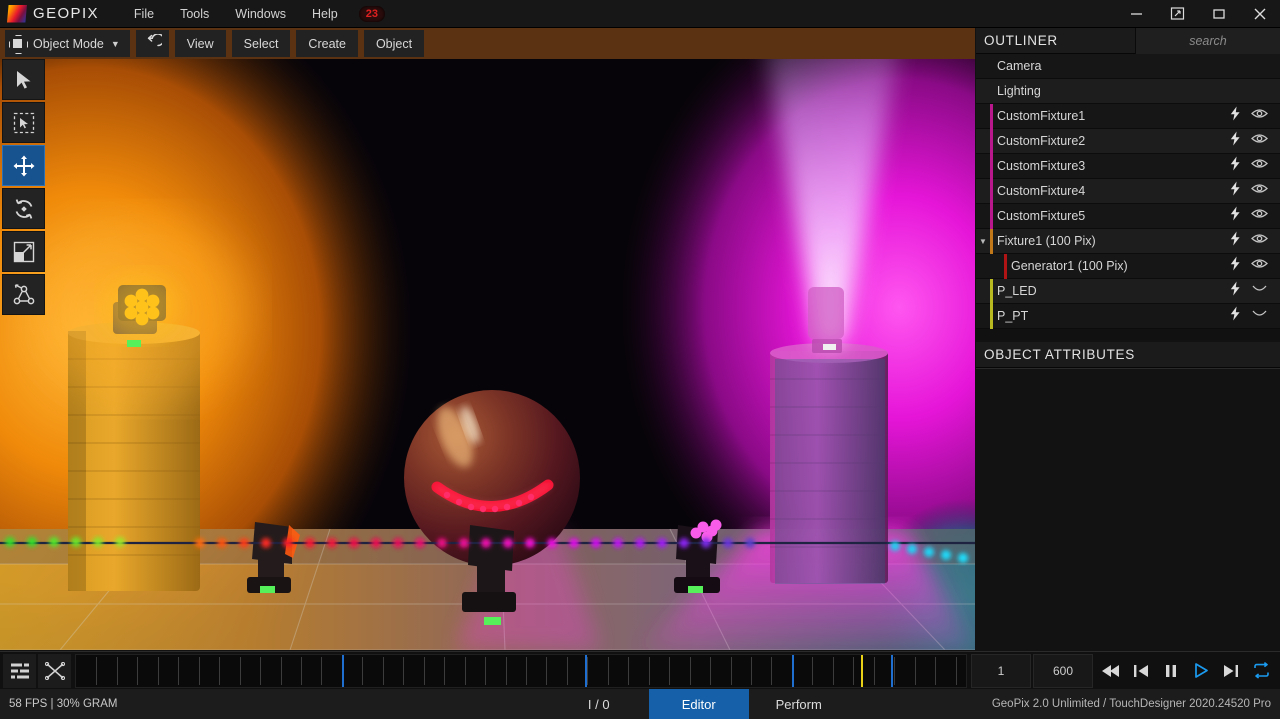  I want to click on tool-rail, so click(25, 188).